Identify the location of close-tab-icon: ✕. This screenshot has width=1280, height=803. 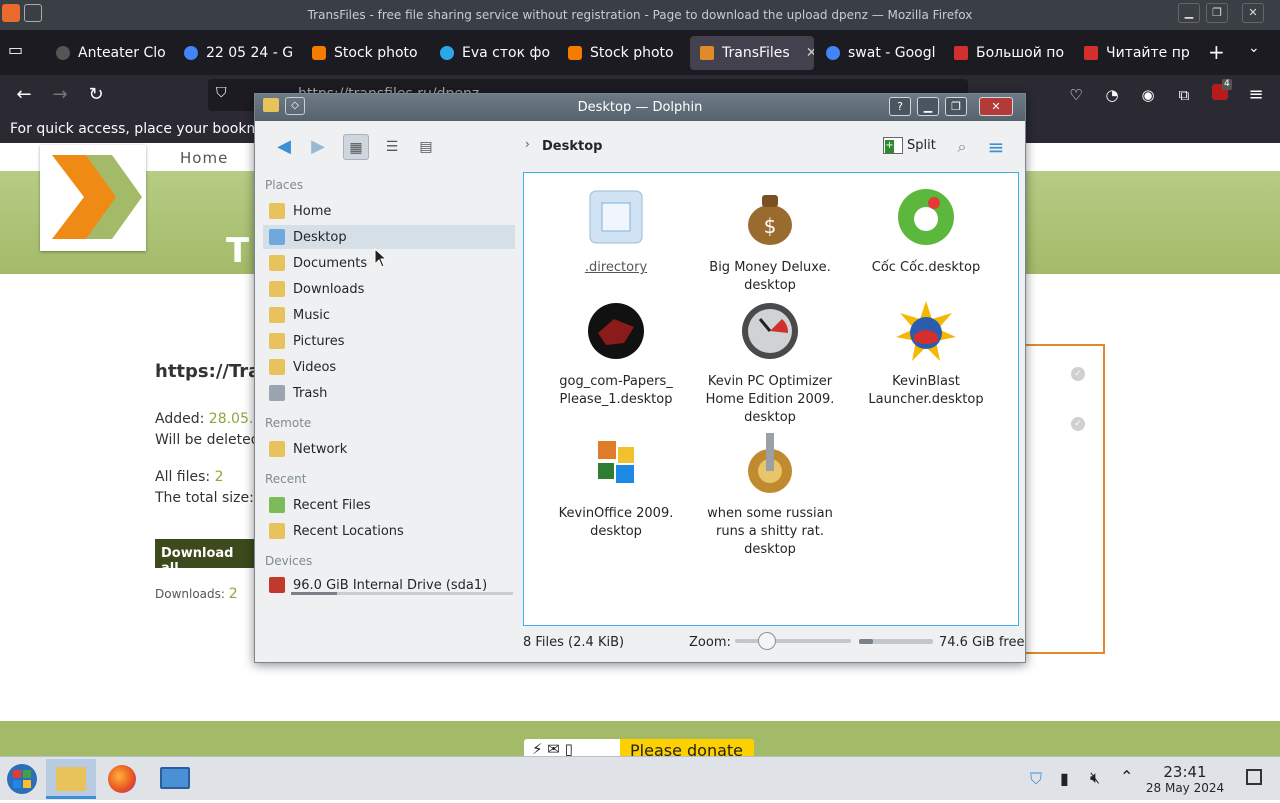
(810, 53).